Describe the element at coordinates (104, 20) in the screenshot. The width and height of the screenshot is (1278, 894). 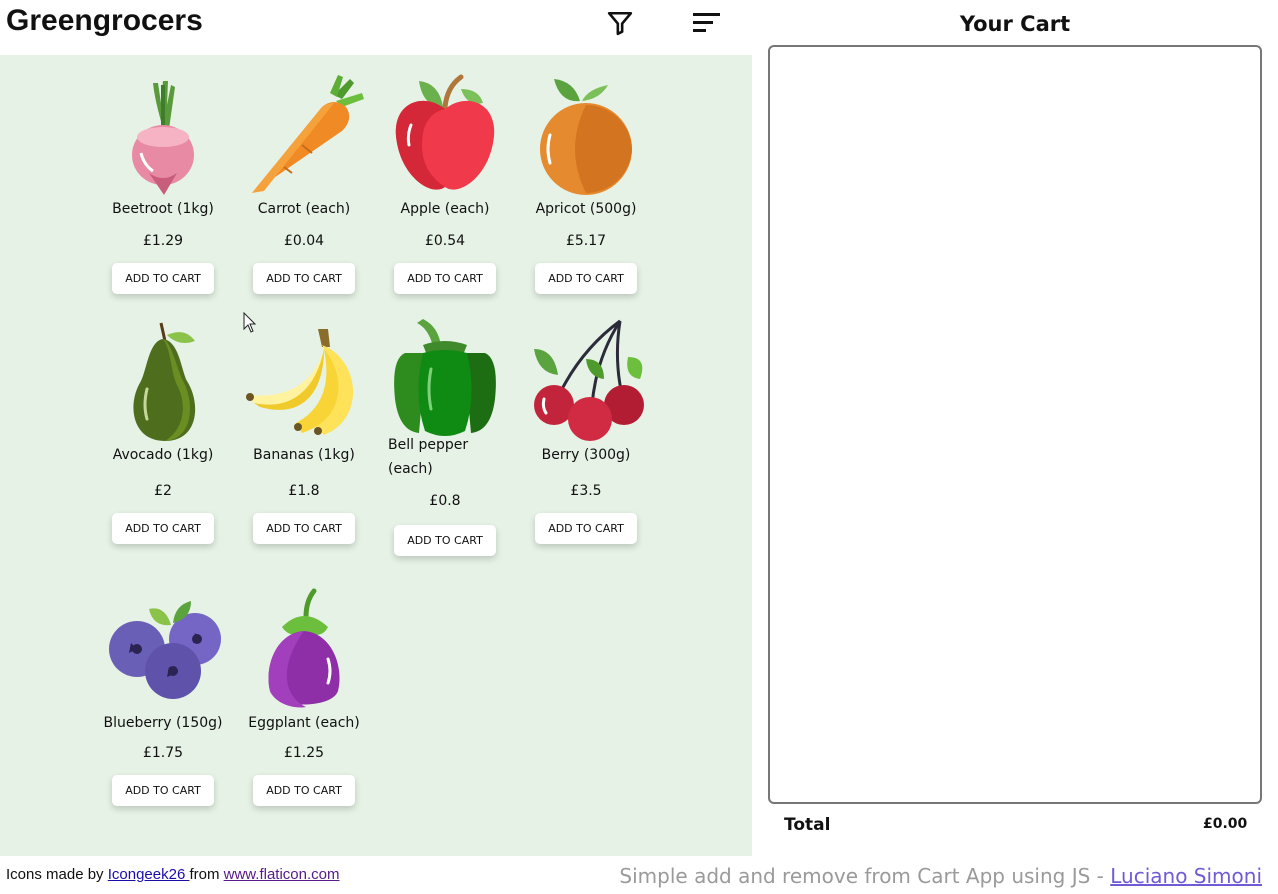
I see `app-title: Greengrocers` at that location.